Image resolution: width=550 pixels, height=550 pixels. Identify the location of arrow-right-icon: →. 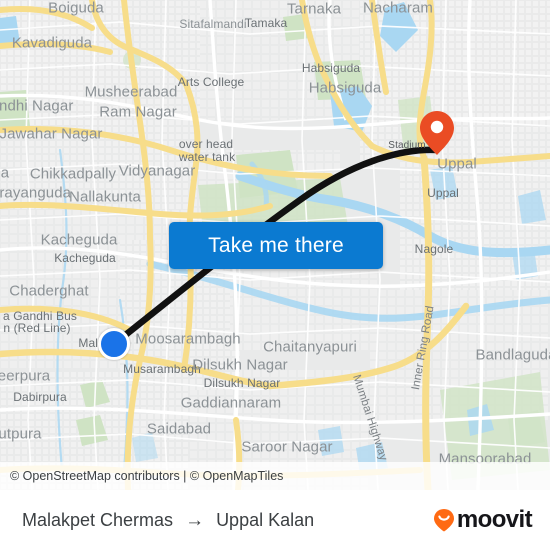
(195, 520).